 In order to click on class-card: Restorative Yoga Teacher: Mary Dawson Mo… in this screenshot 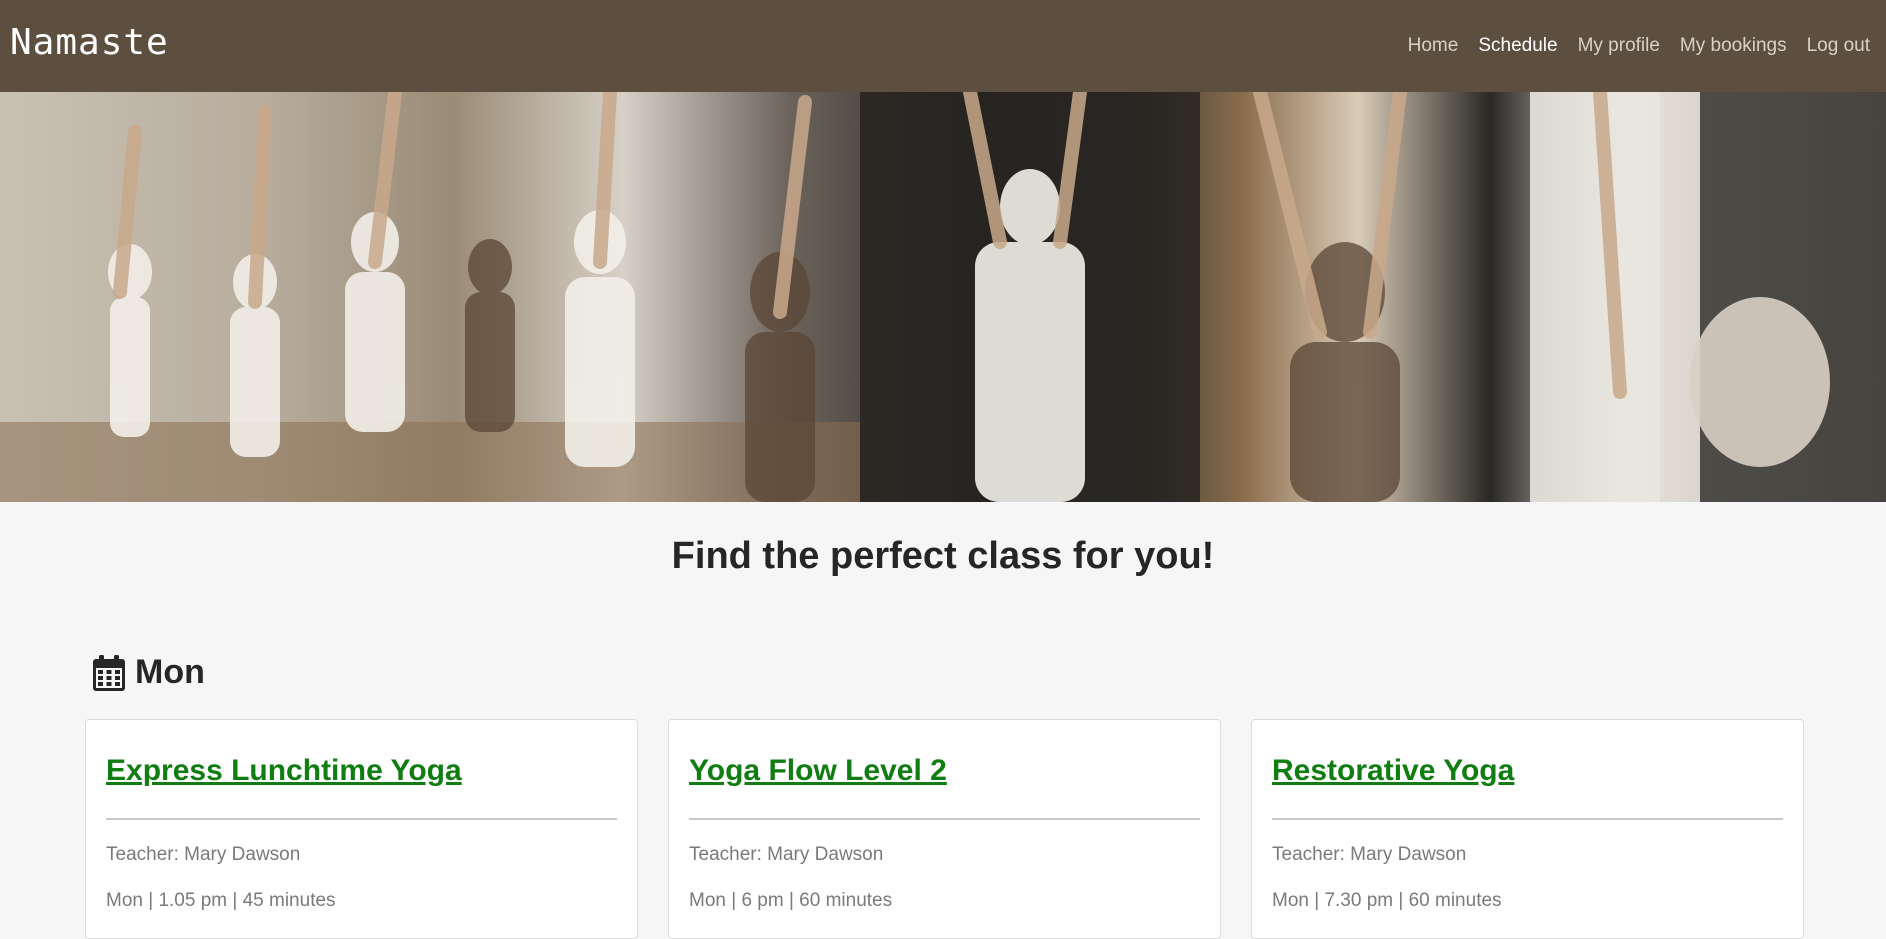, I will do `click(1527, 829)`.